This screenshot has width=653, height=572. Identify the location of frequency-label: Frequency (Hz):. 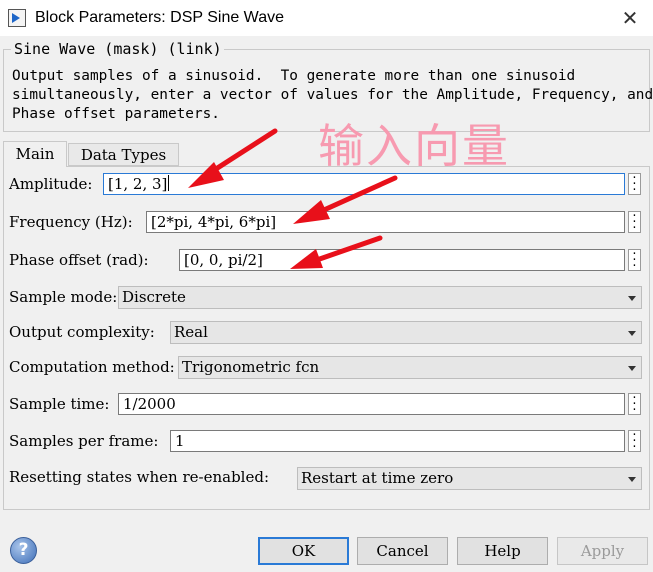
(71, 222).